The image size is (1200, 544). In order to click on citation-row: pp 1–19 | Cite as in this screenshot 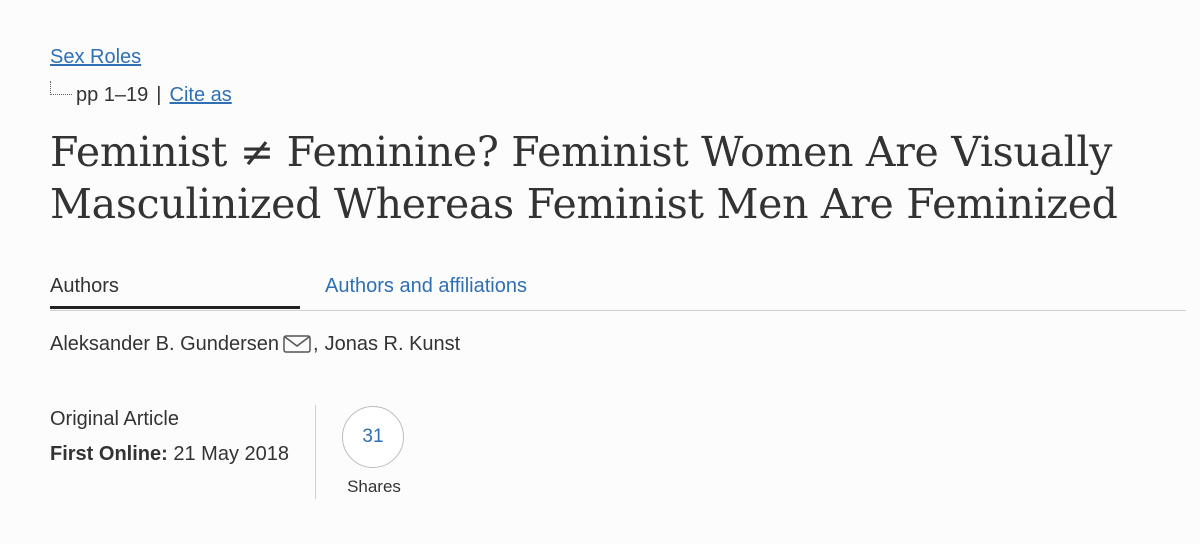, I will do `click(141, 93)`.